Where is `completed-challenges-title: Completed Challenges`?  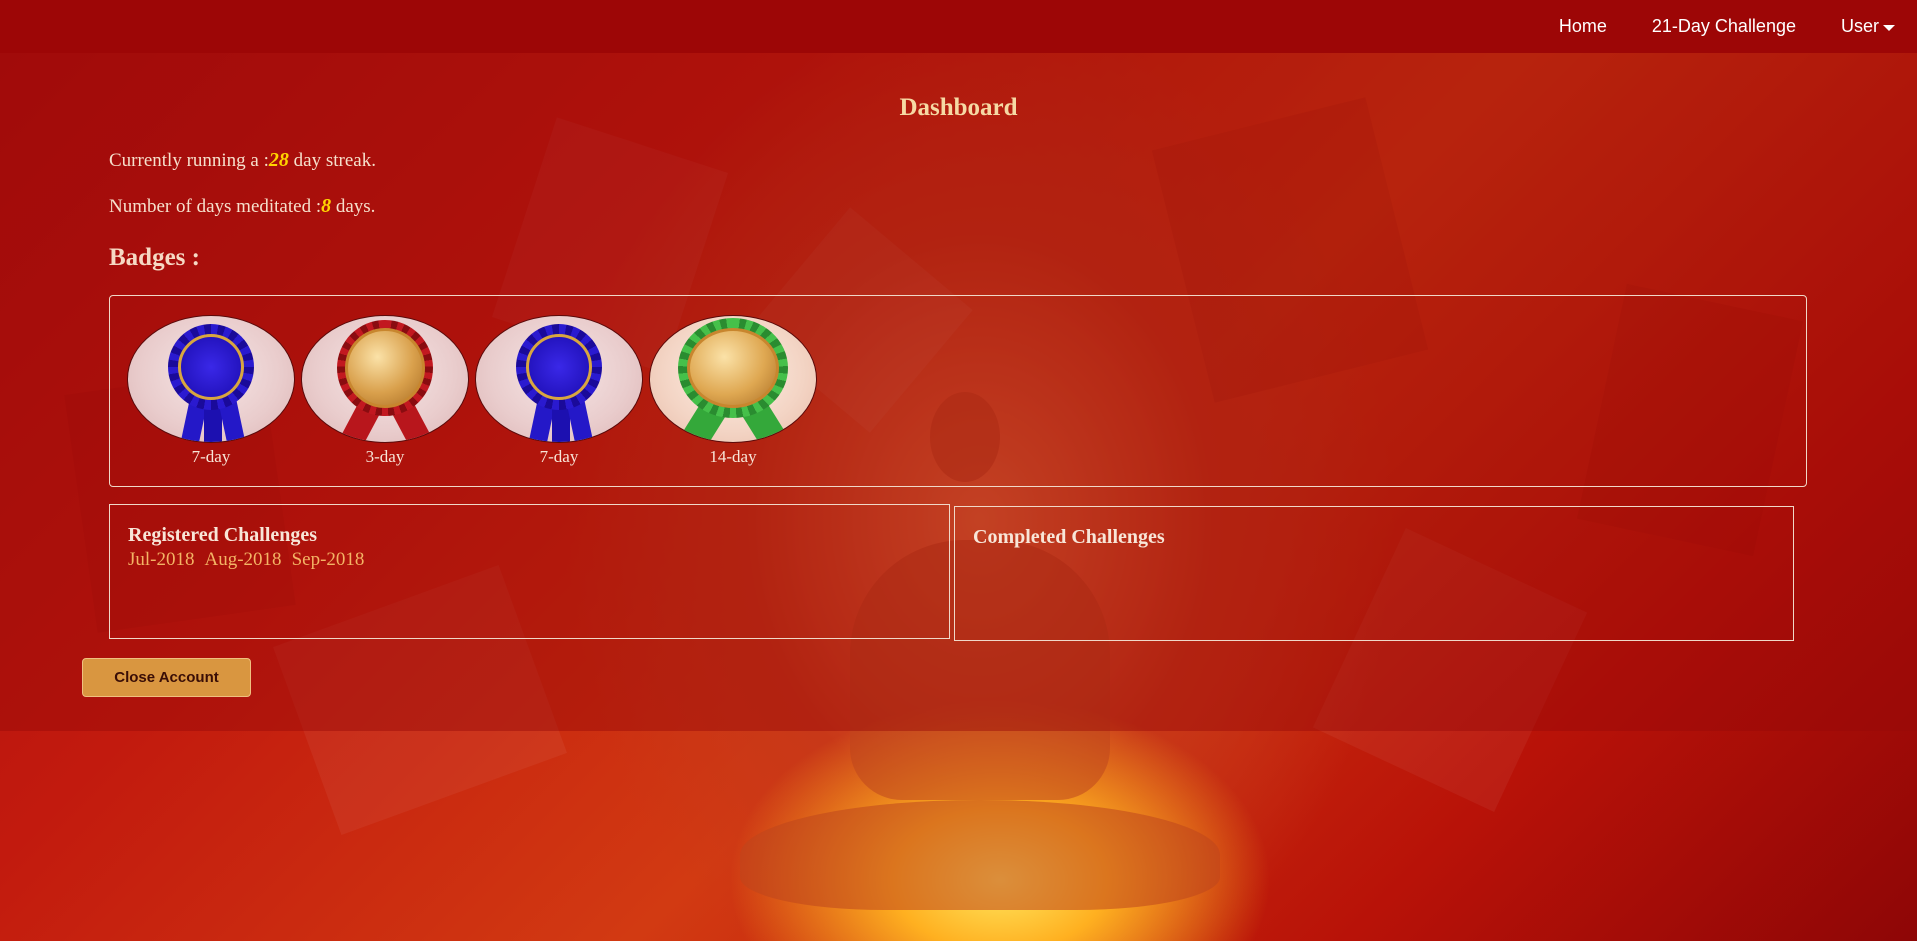
completed-challenges-title: Completed Challenges is located at coordinates (1069, 537).